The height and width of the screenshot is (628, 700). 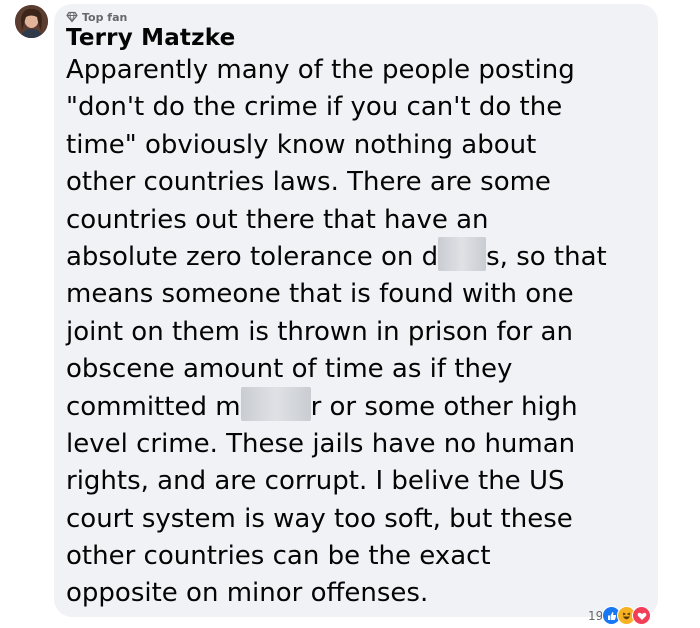 What do you see at coordinates (277, 219) in the screenshot?
I see `comment-text-segment: countries out there that have an` at bounding box center [277, 219].